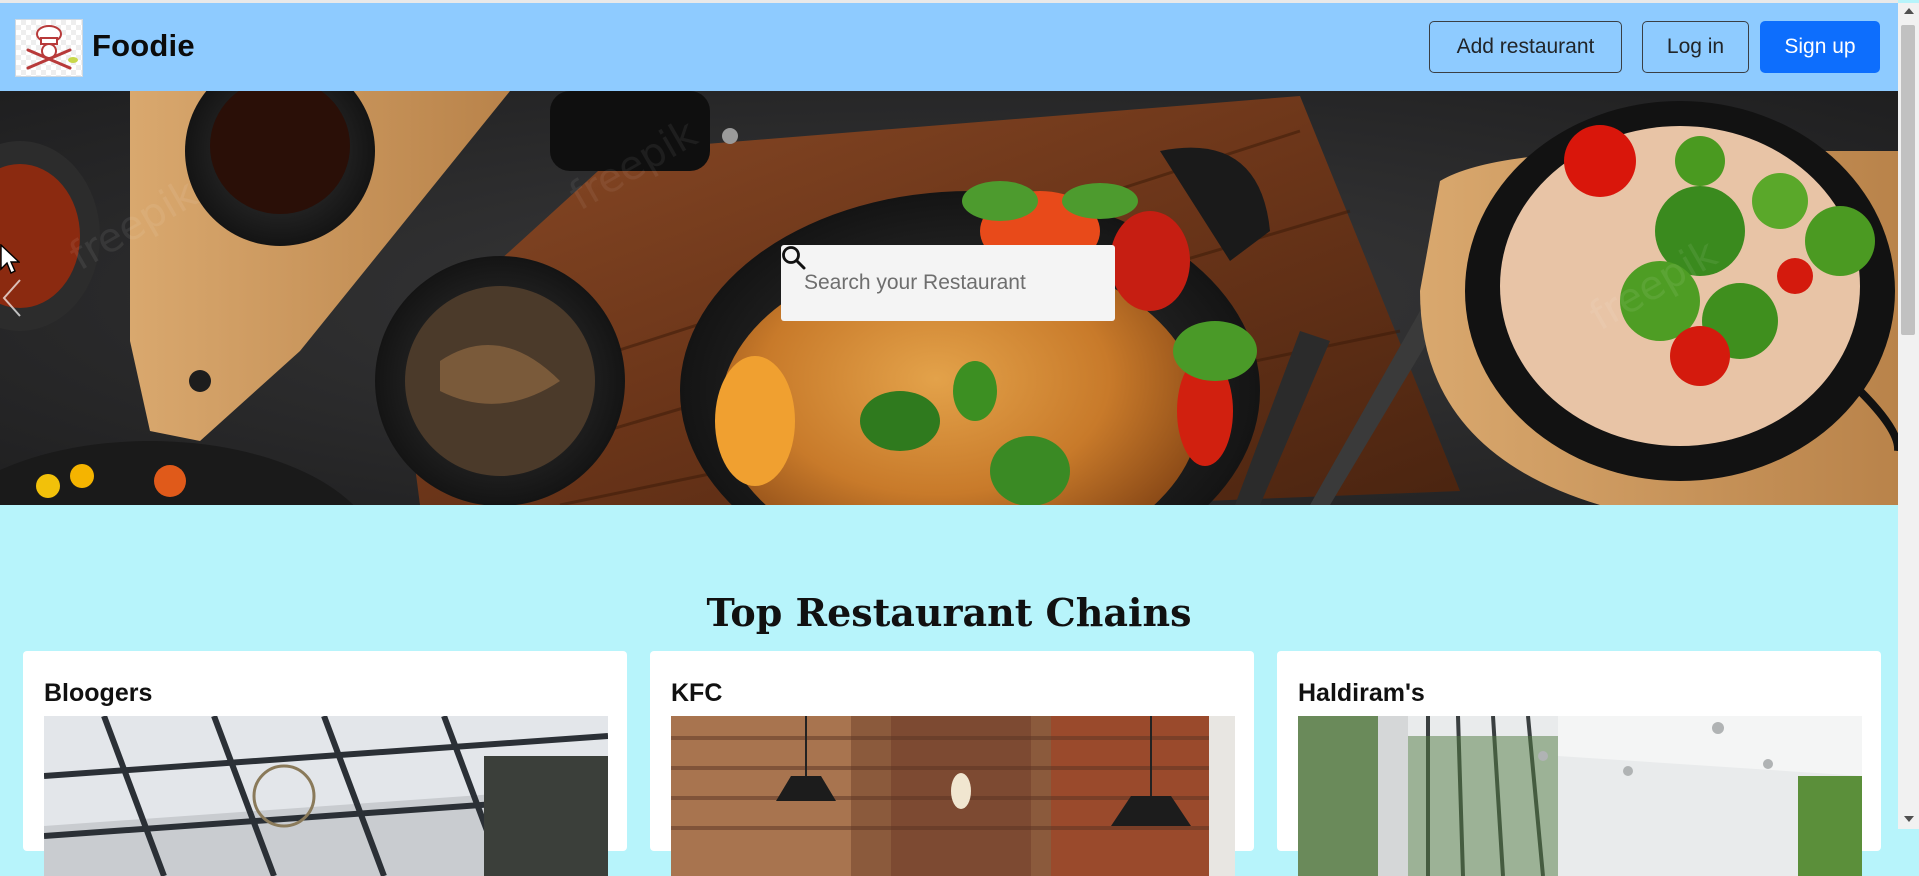 The width and height of the screenshot is (1919, 876). Describe the element at coordinates (10, 259) in the screenshot. I see `mouse-cursor-icon` at that location.